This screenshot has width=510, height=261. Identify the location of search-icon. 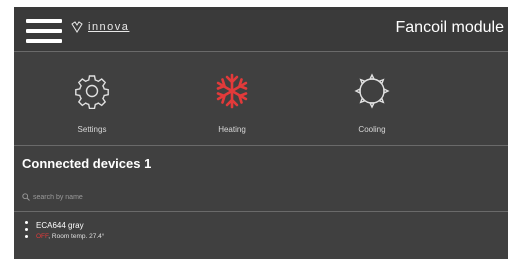
(26, 197).